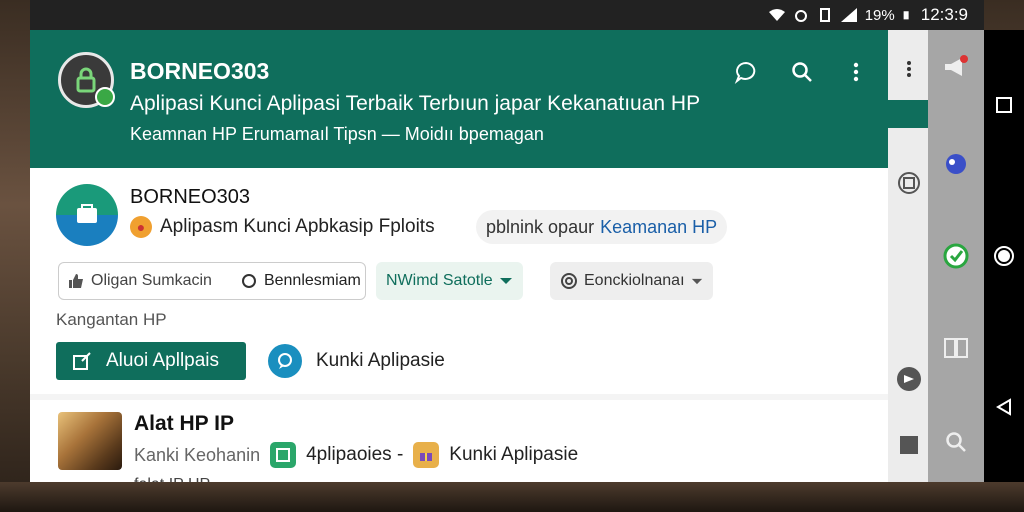 This screenshot has width=1024, height=512. I want to click on overflow-menu-button, so click(856, 72).